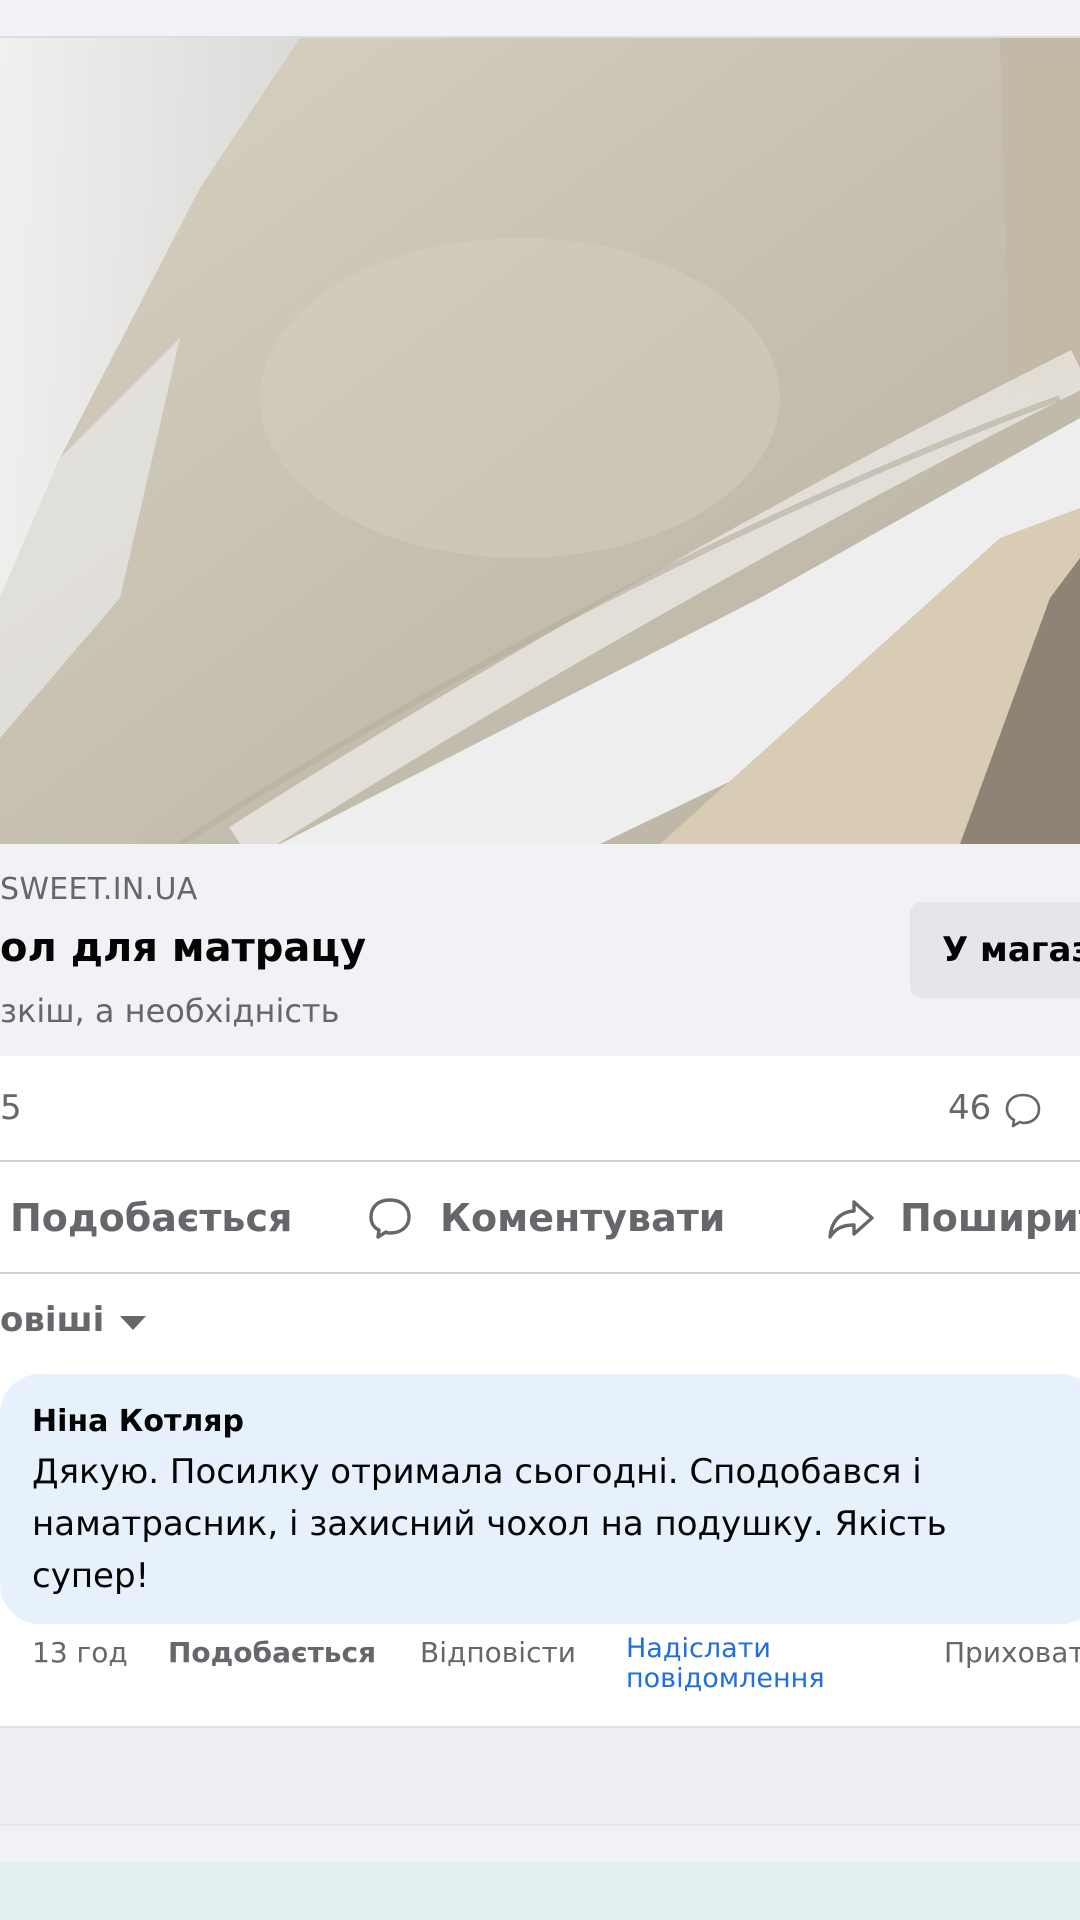 The image size is (1080, 1920). I want to click on comments-count: 46, so click(969, 1108).